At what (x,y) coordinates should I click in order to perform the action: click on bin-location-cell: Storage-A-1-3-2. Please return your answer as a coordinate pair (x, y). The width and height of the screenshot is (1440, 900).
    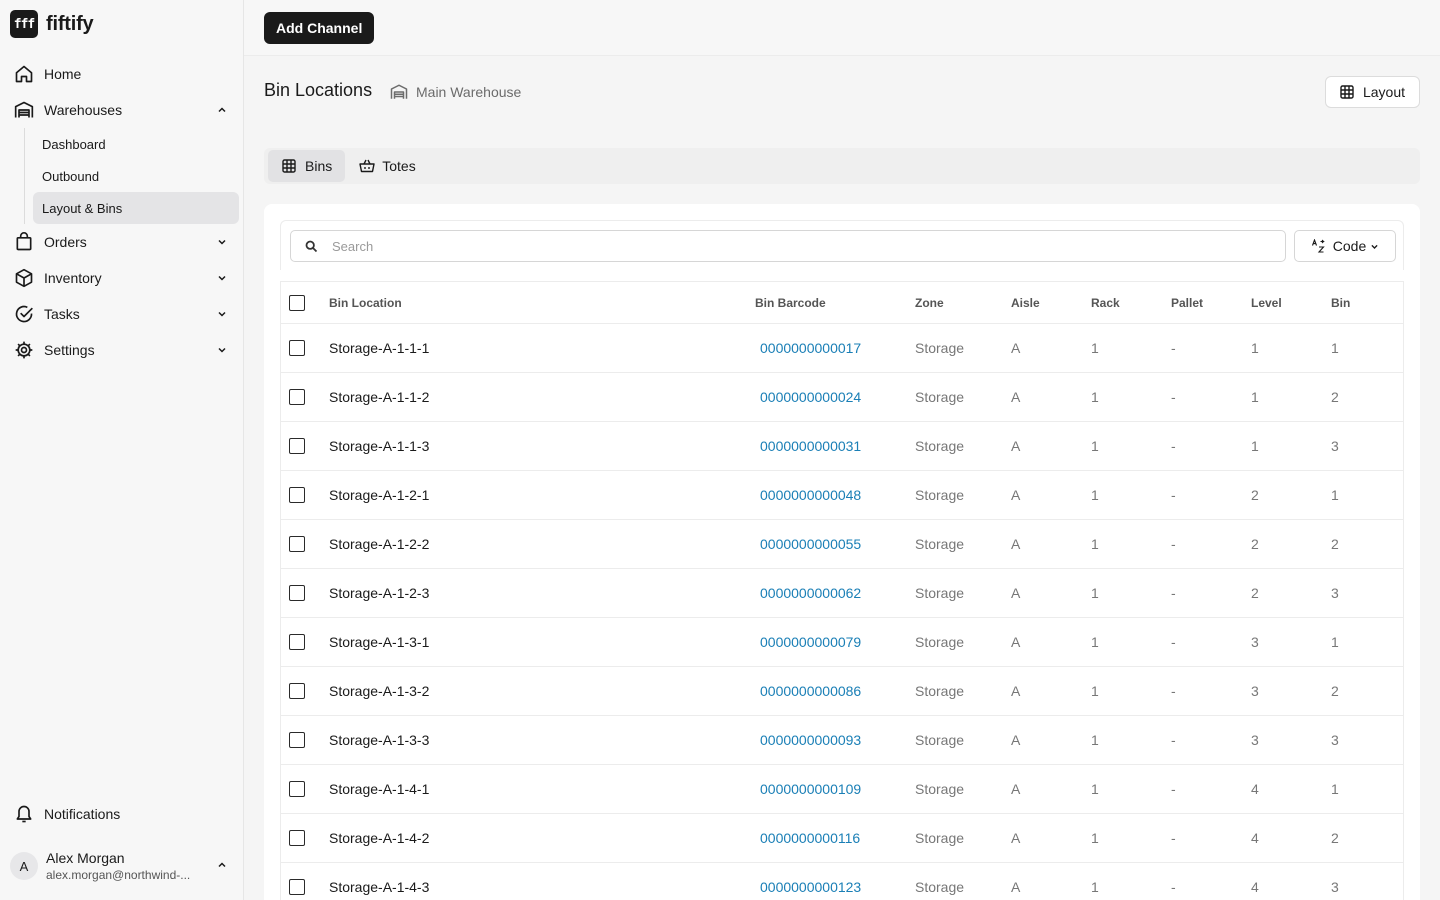
    Looking at the image, I should click on (379, 691).